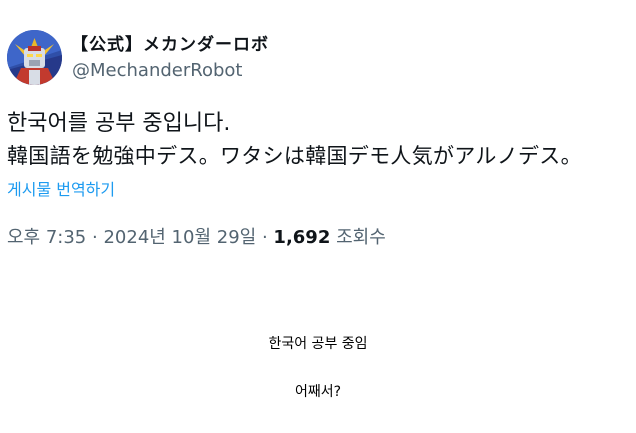 The width and height of the screenshot is (636, 433). Describe the element at coordinates (361, 237) in the screenshot. I see `views-label: 조회수` at that location.